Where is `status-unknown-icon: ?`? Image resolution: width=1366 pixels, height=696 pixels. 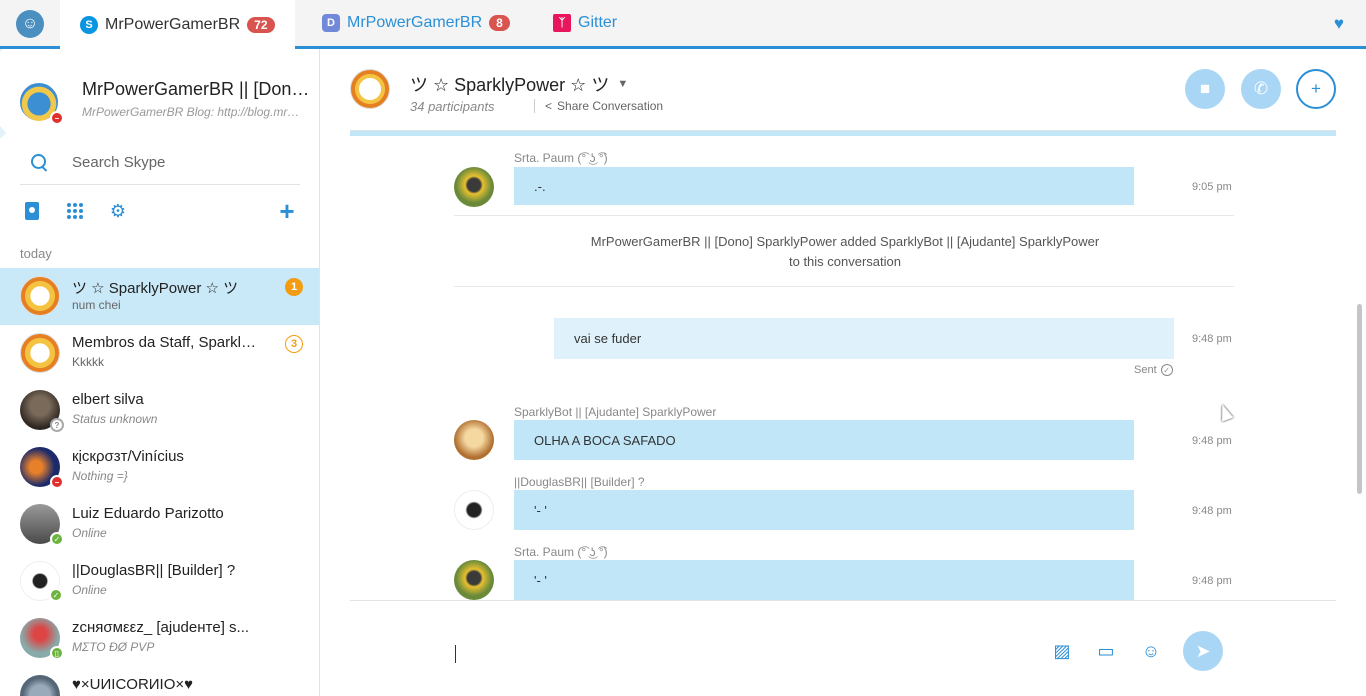
status-unknown-icon: ? is located at coordinates (57, 425).